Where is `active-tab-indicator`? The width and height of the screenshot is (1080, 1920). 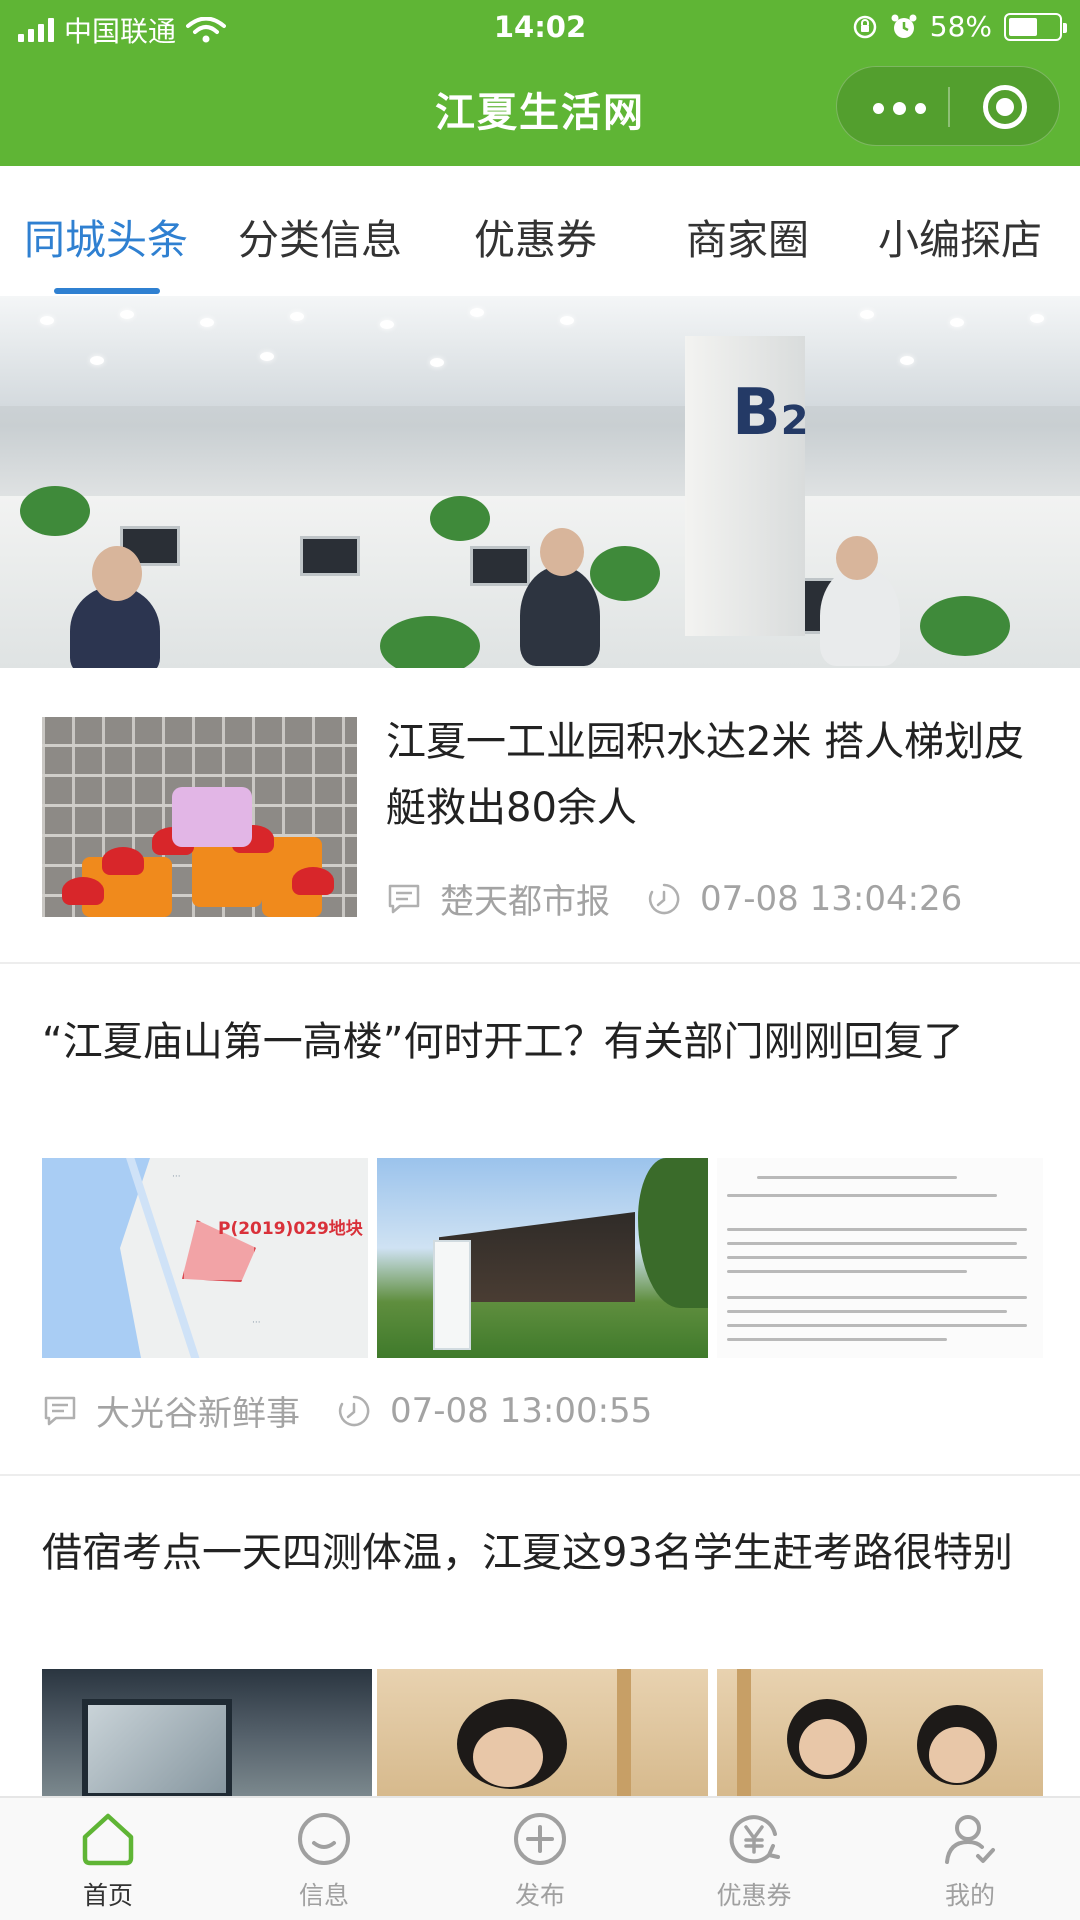 active-tab-indicator is located at coordinates (107, 291).